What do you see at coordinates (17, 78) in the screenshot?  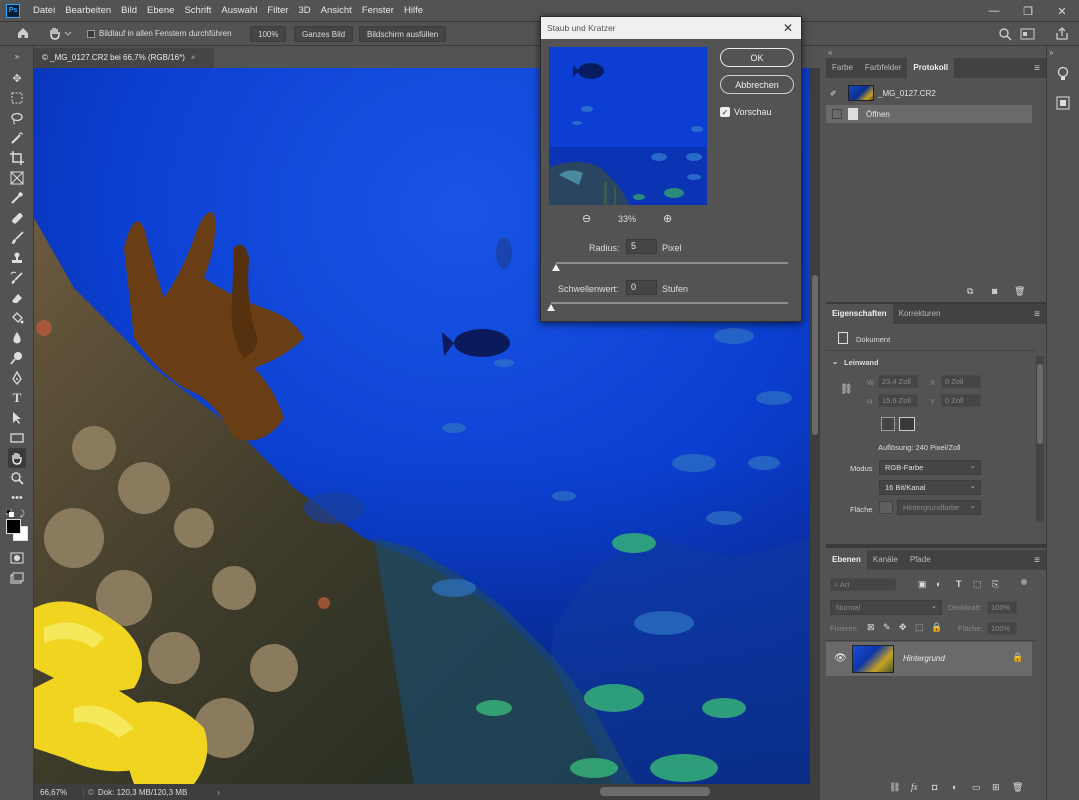 I see `move-tool-icon: ✥` at bounding box center [17, 78].